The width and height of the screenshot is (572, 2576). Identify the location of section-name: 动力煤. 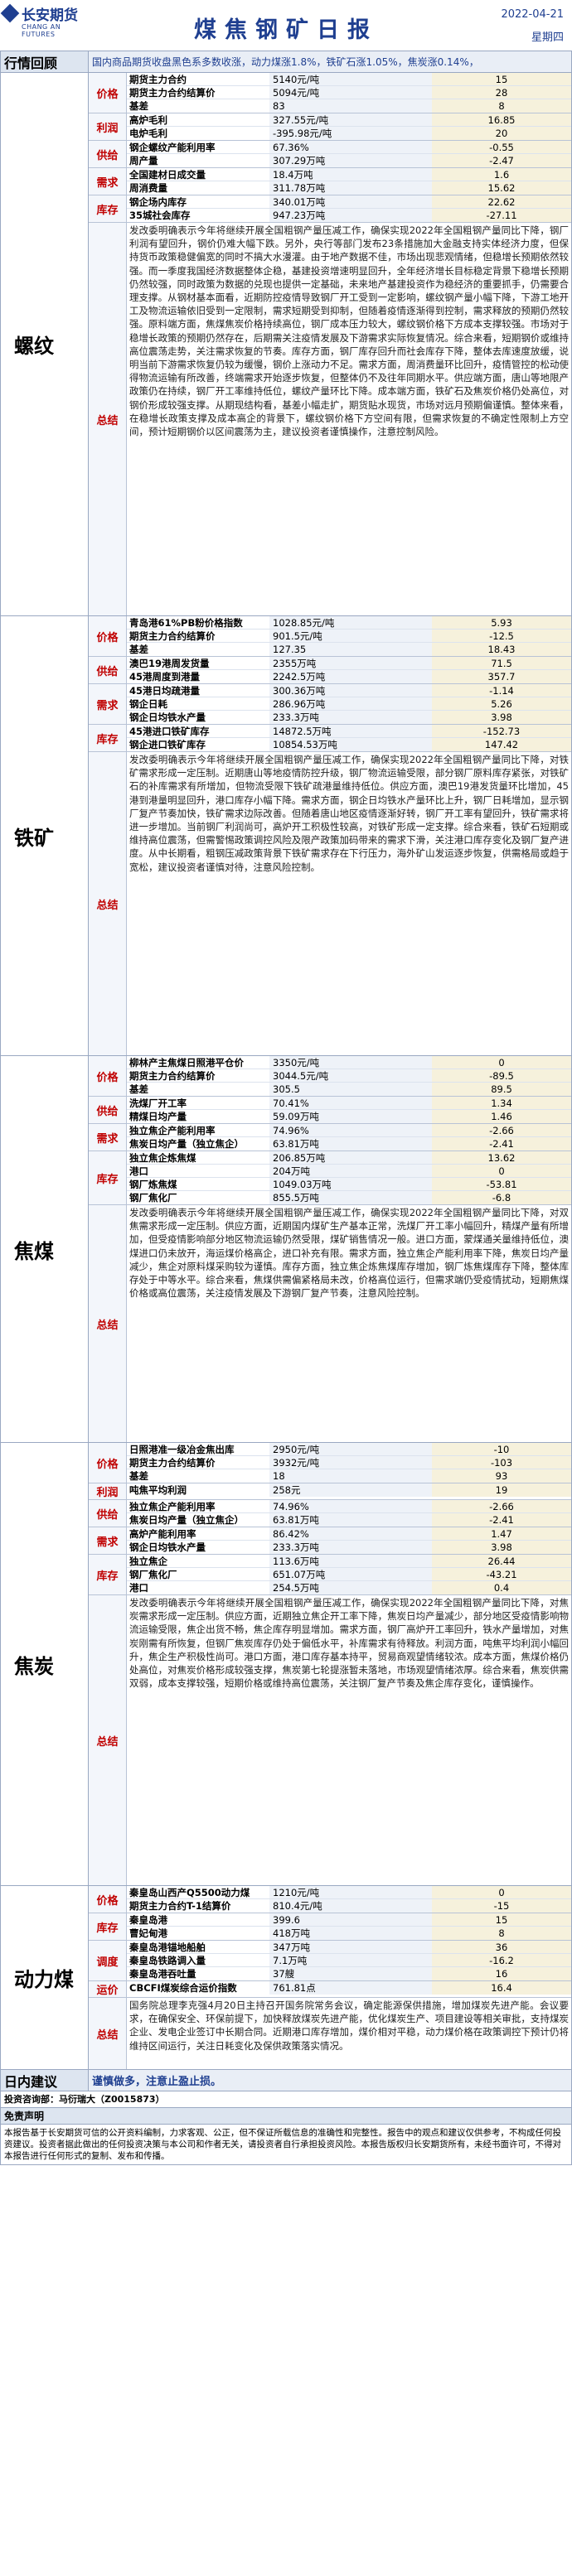
(45, 1978).